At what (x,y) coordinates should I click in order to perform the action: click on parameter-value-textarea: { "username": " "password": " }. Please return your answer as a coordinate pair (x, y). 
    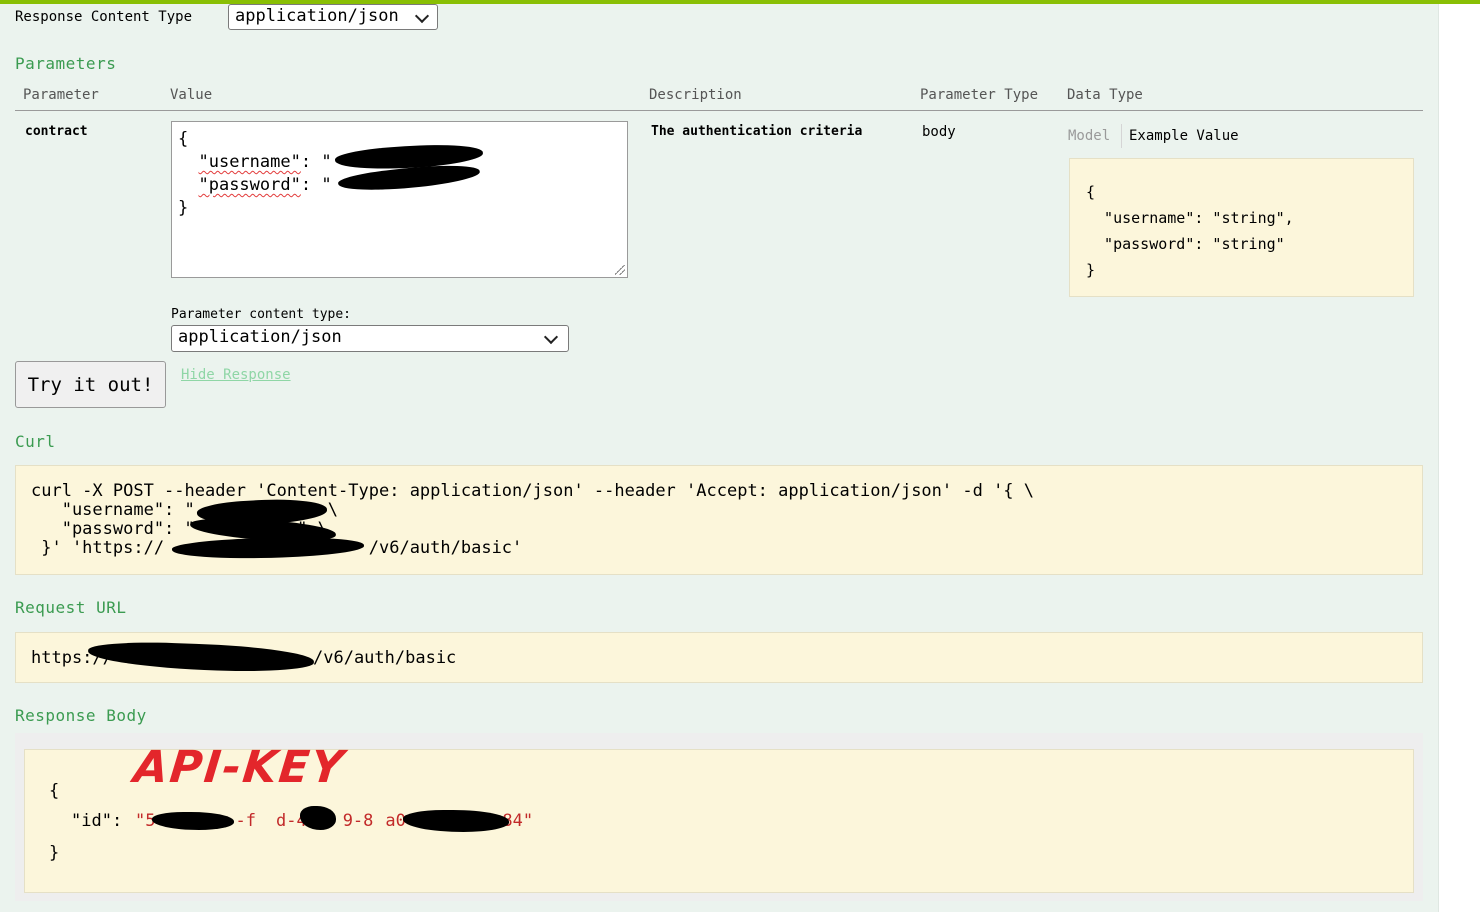
    Looking at the image, I should click on (399, 199).